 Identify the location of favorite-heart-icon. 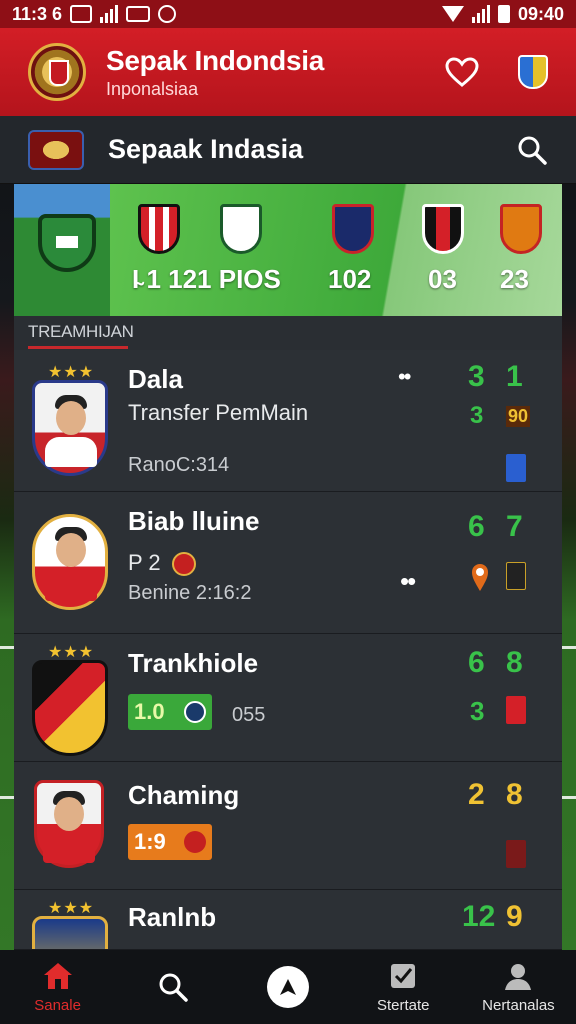
(462, 72).